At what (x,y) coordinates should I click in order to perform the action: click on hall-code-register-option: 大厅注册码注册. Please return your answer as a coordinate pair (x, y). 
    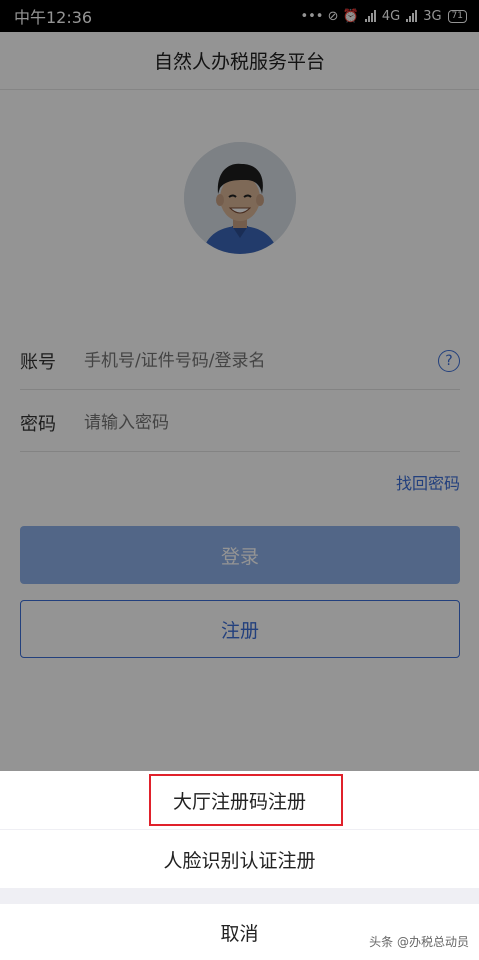
    Looking at the image, I should click on (239, 800).